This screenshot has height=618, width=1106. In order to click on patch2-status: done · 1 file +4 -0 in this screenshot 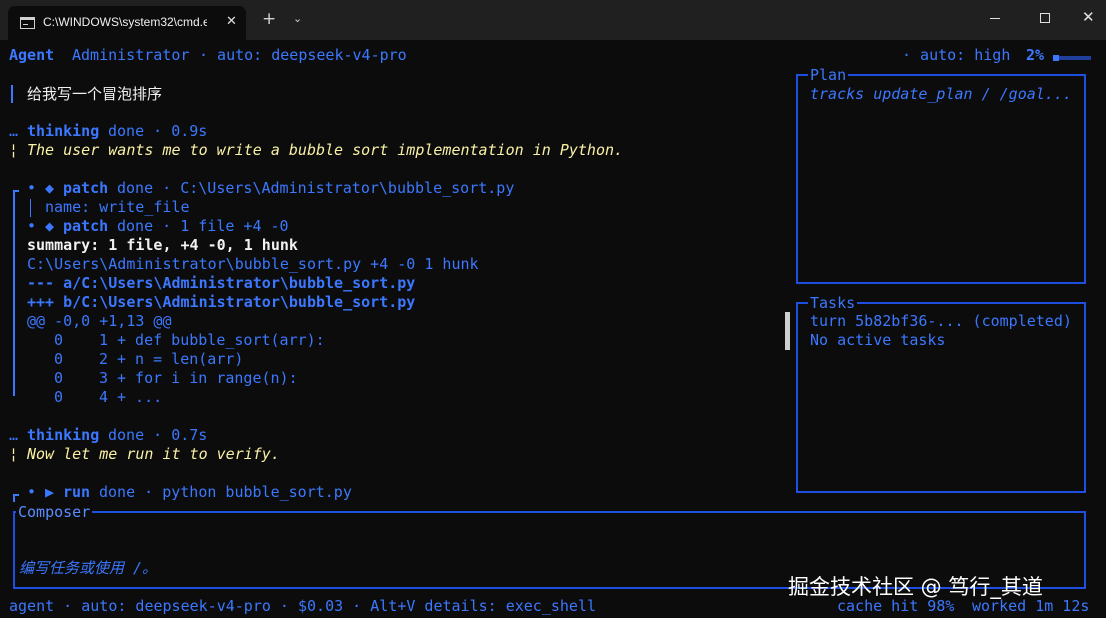, I will do `click(203, 226)`.